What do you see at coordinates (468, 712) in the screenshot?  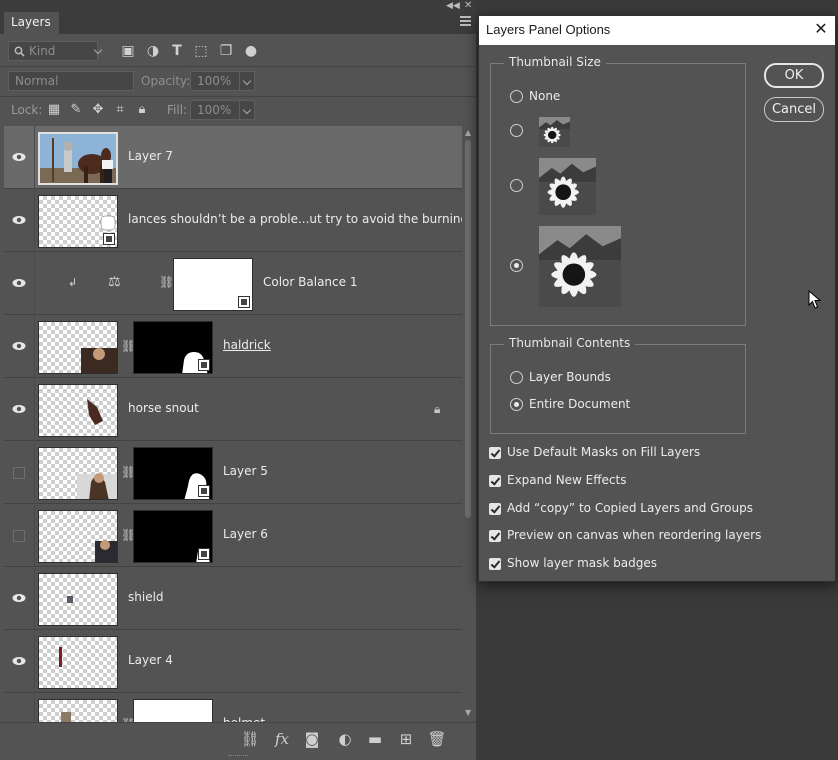 I see `scroll-down-icon: ▼` at bounding box center [468, 712].